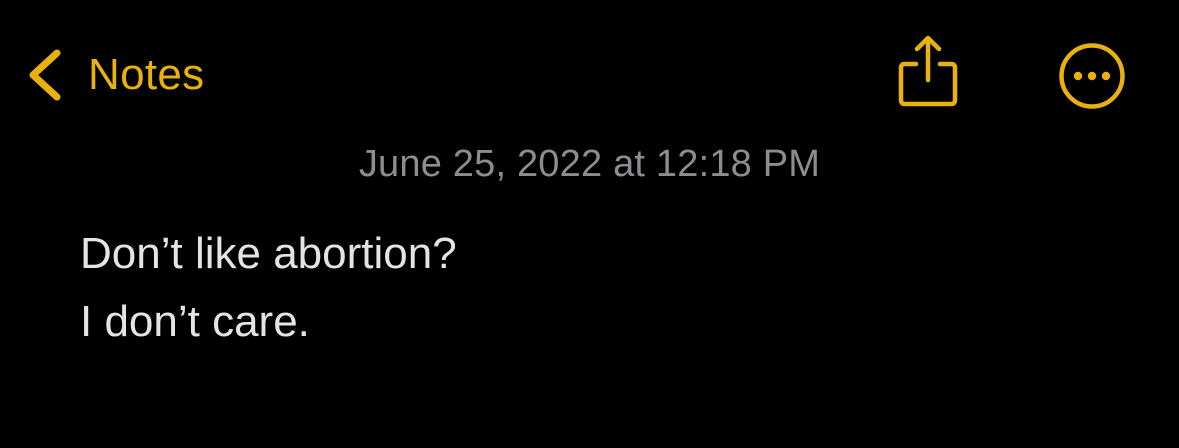 The height and width of the screenshot is (448, 1179). I want to click on note-date: June 25, 2022 at 12:18 PM, so click(589, 164).